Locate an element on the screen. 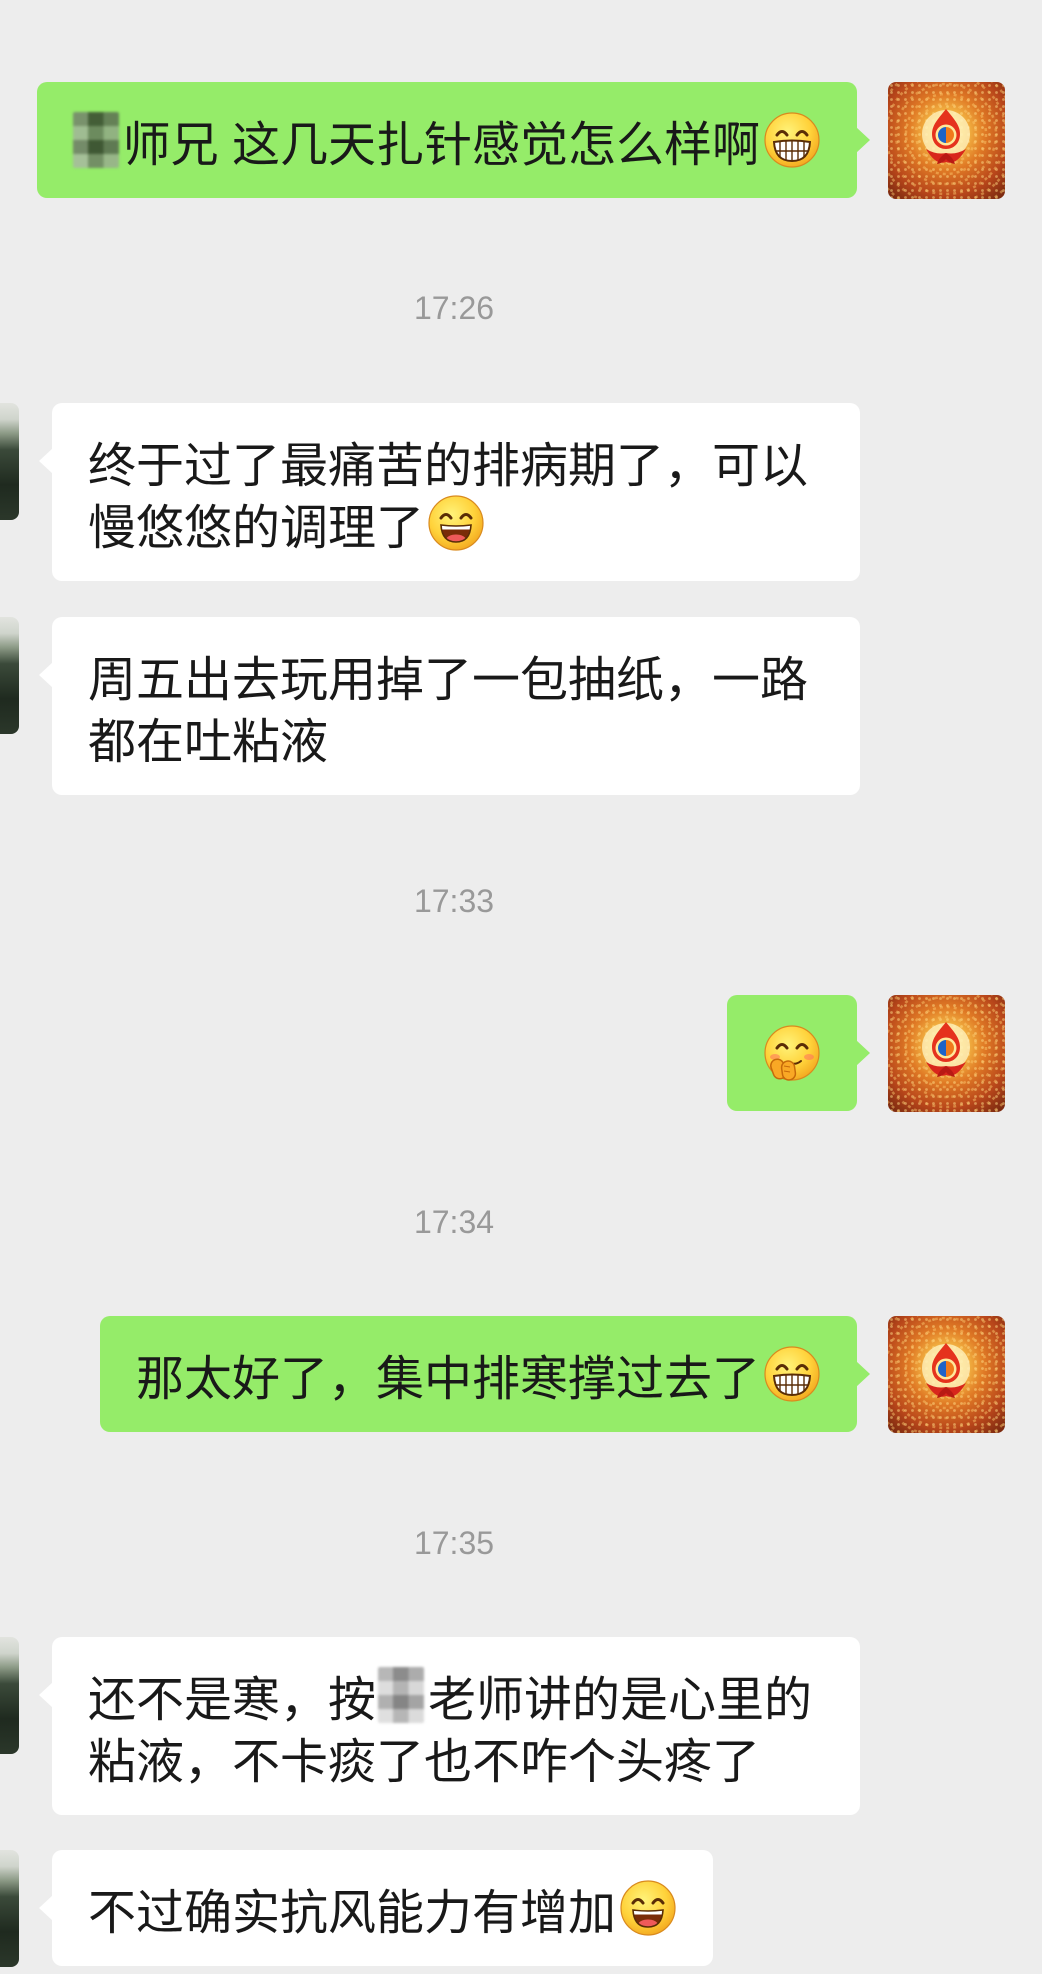 Image resolution: width=1042 pixels, height=1974 pixels. message-bubble: 那太好了，集中排寒撑过去了 is located at coordinates (485, 1374).